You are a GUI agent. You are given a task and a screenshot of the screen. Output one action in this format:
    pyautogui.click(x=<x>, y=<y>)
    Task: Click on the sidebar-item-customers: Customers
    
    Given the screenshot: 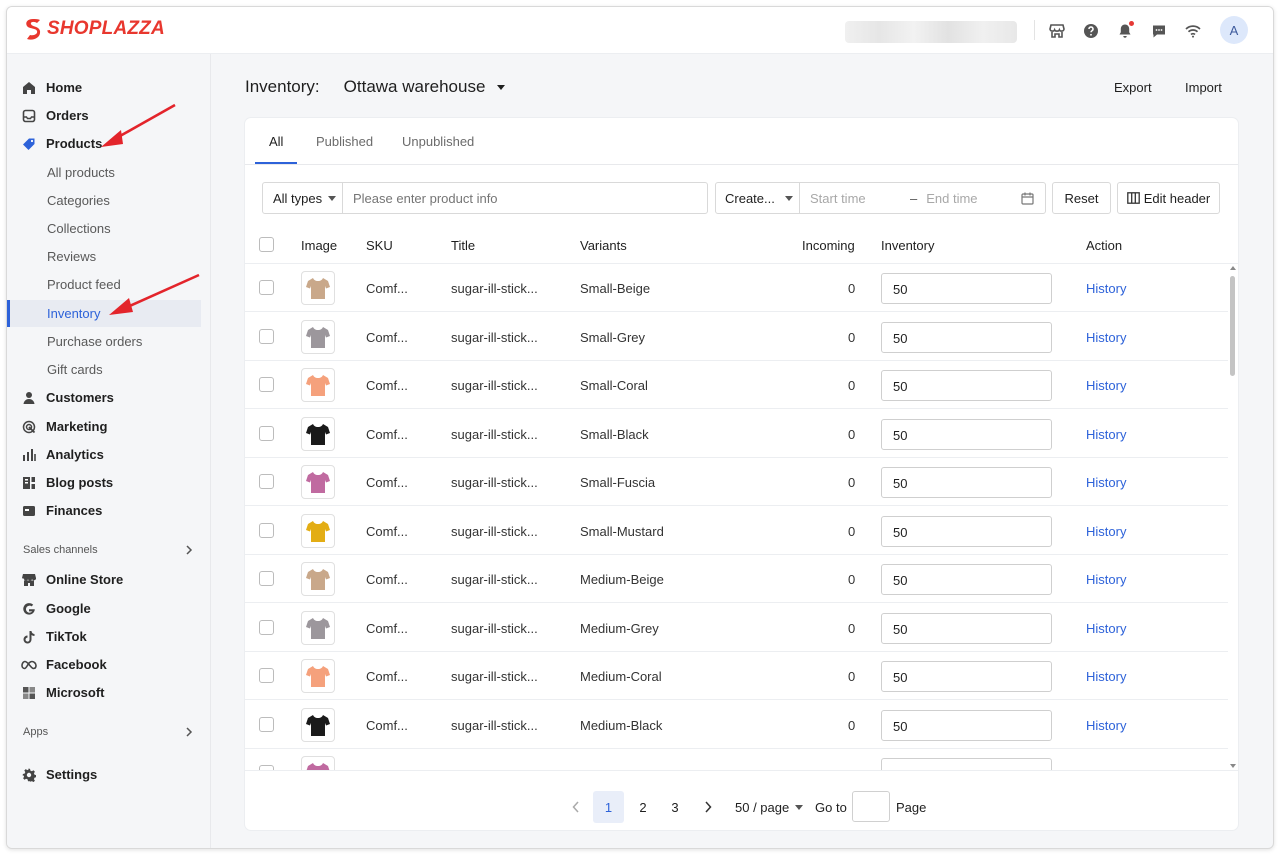 What is the action you would take?
    pyautogui.click(x=104, y=397)
    